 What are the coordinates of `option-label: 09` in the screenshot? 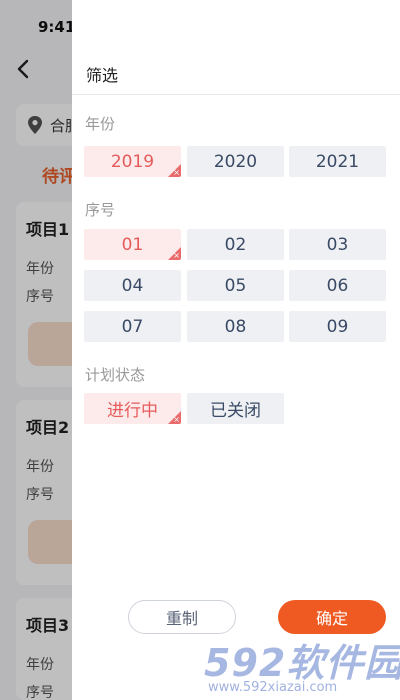 It's located at (337, 326).